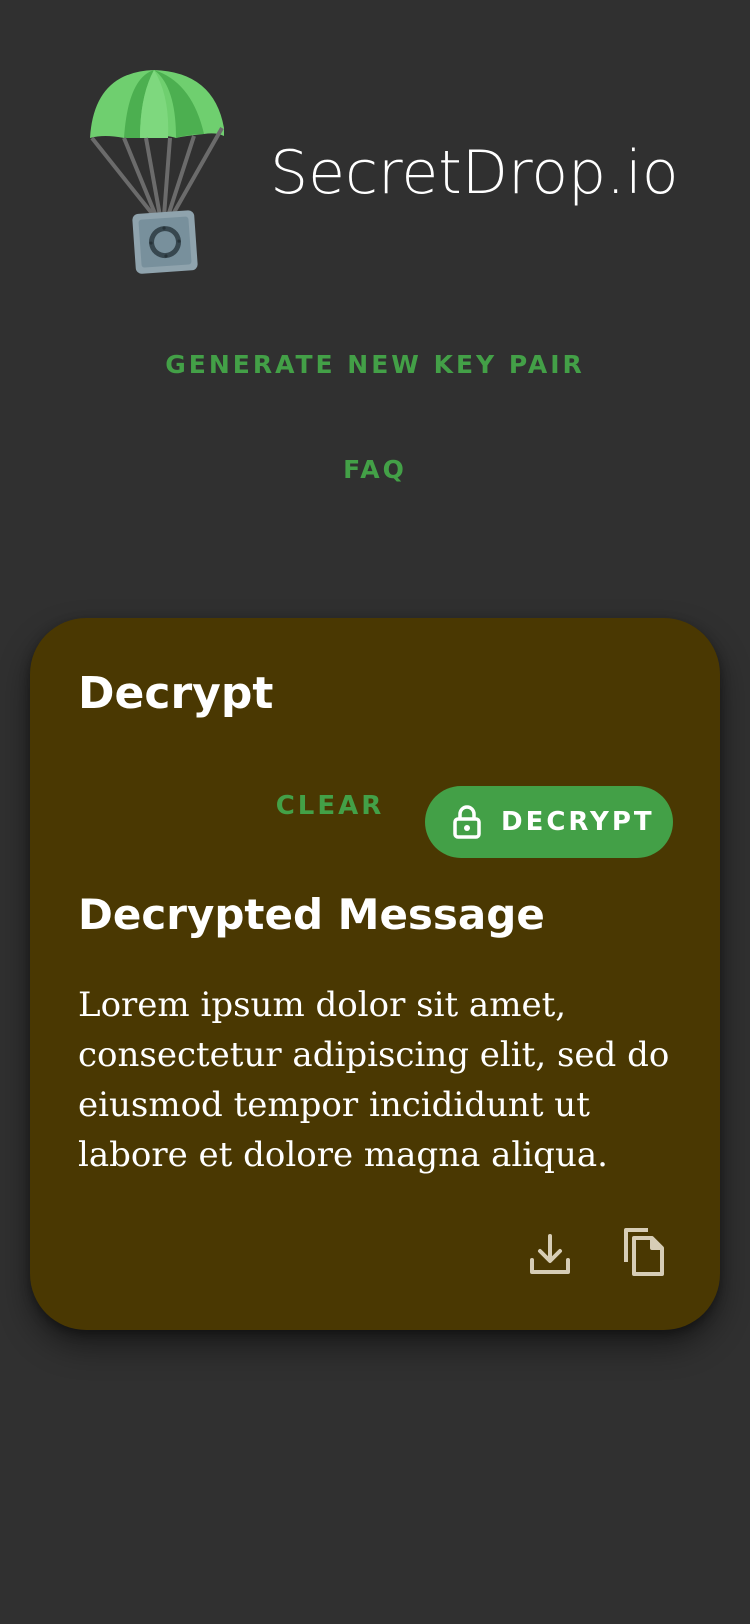  I want to click on parachute-safe-icon, so click(160, 176).